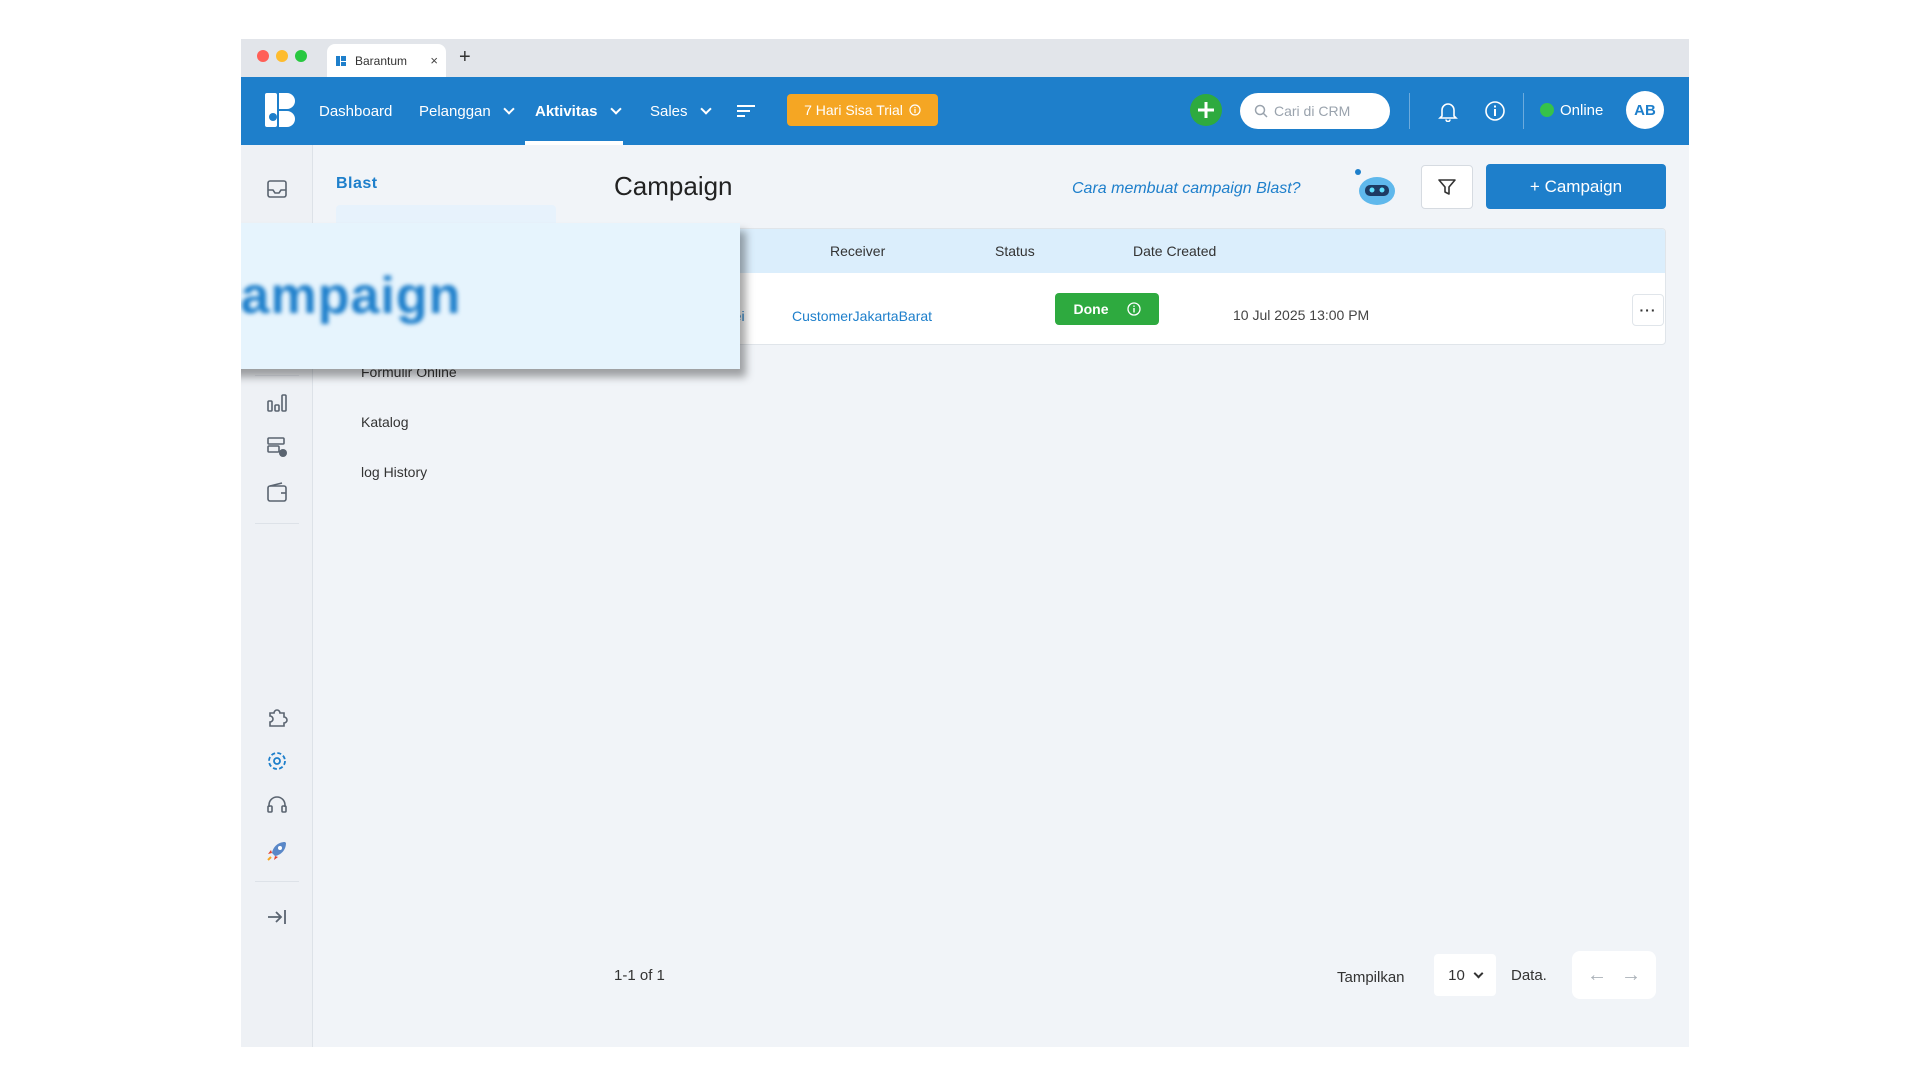 This screenshot has height=1080, width=1920. Describe the element at coordinates (1631, 975) in the screenshot. I see `next-page-arrow-icon: →` at that location.